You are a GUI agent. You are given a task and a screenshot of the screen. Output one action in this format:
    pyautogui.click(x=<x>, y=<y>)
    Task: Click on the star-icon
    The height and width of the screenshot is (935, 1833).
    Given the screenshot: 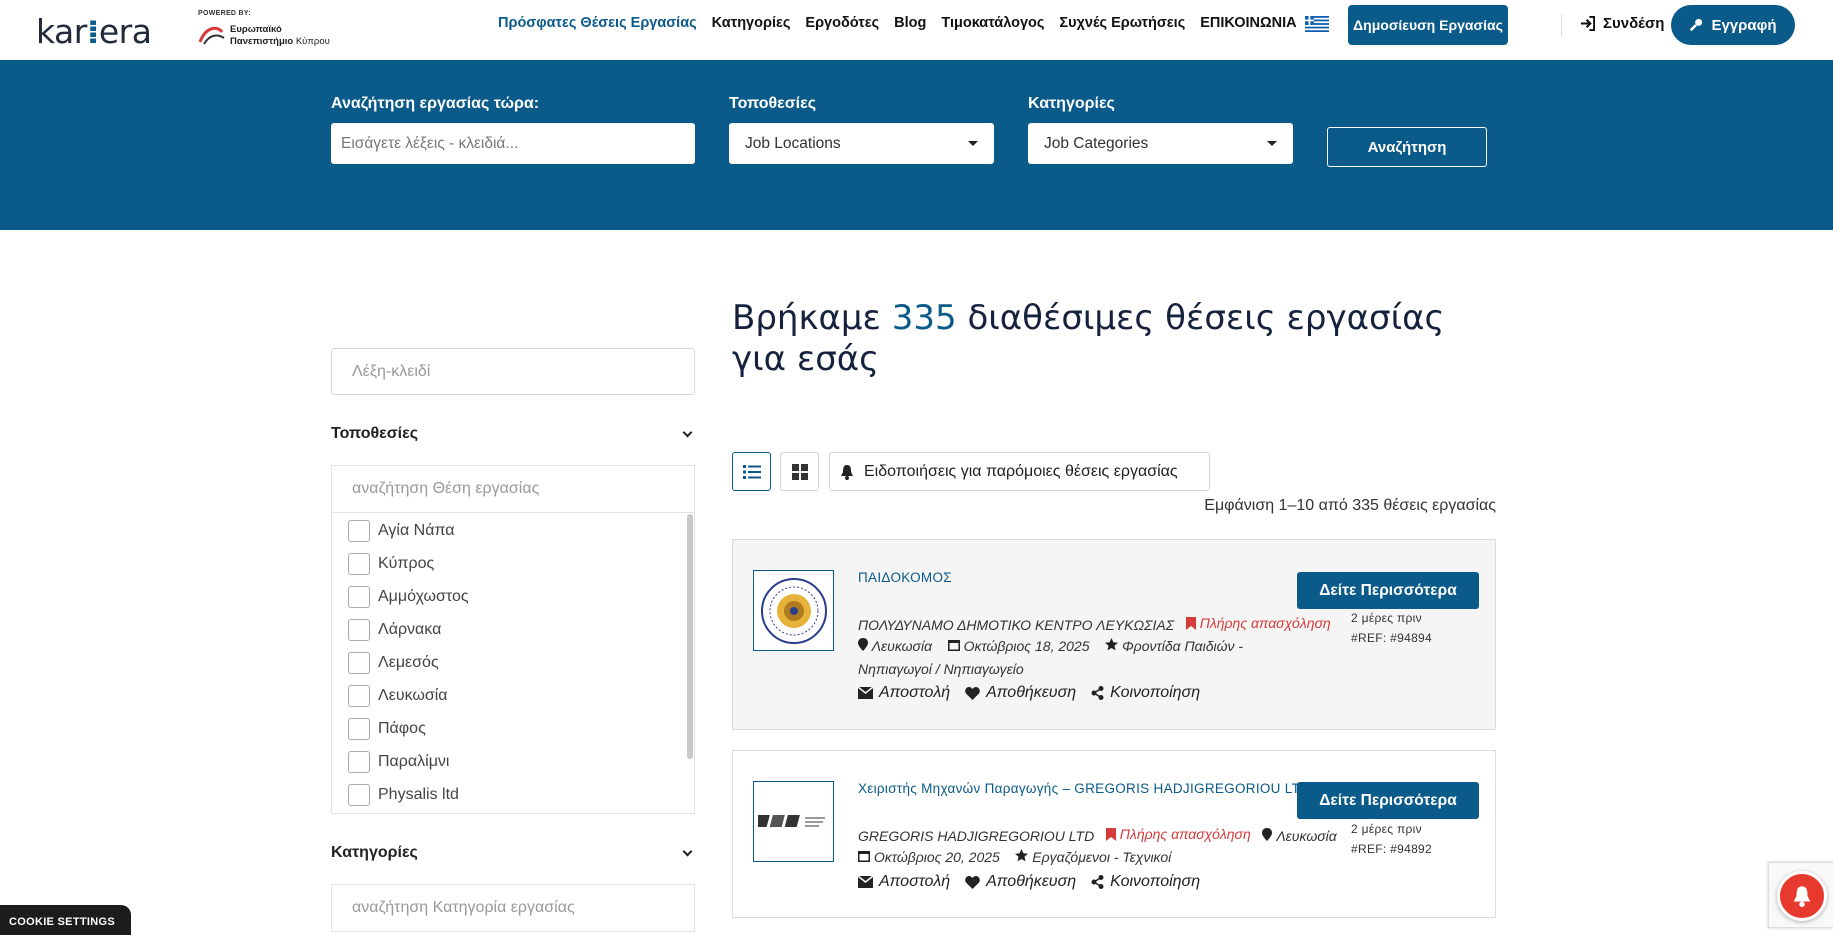 What is the action you would take?
    pyautogui.click(x=1112, y=644)
    